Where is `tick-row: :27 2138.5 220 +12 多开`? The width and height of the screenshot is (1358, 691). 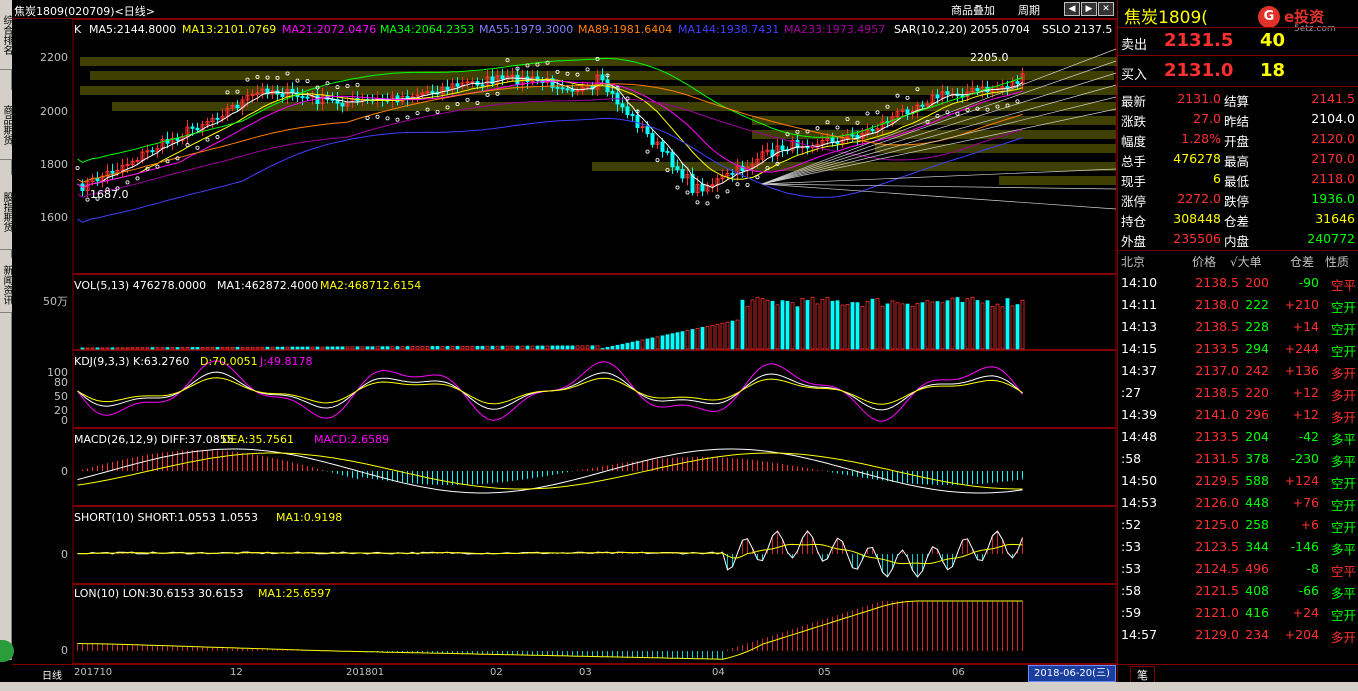 tick-row: :27 2138.5 220 +12 多开 is located at coordinates (1238, 393).